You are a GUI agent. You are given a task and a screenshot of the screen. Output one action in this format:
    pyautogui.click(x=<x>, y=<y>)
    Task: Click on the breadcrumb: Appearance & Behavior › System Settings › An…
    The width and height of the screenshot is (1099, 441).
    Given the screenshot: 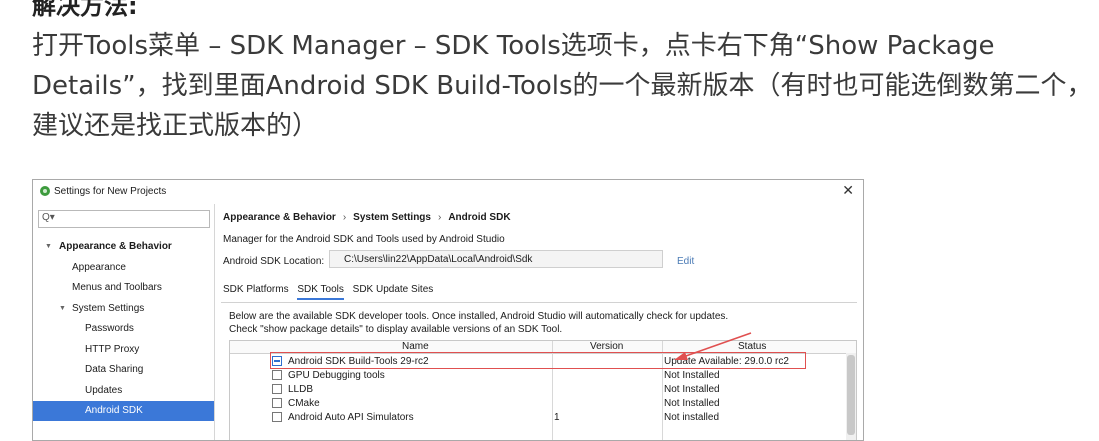 What is the action you would take?
    pyautogui.click(x=367, y=217)
    